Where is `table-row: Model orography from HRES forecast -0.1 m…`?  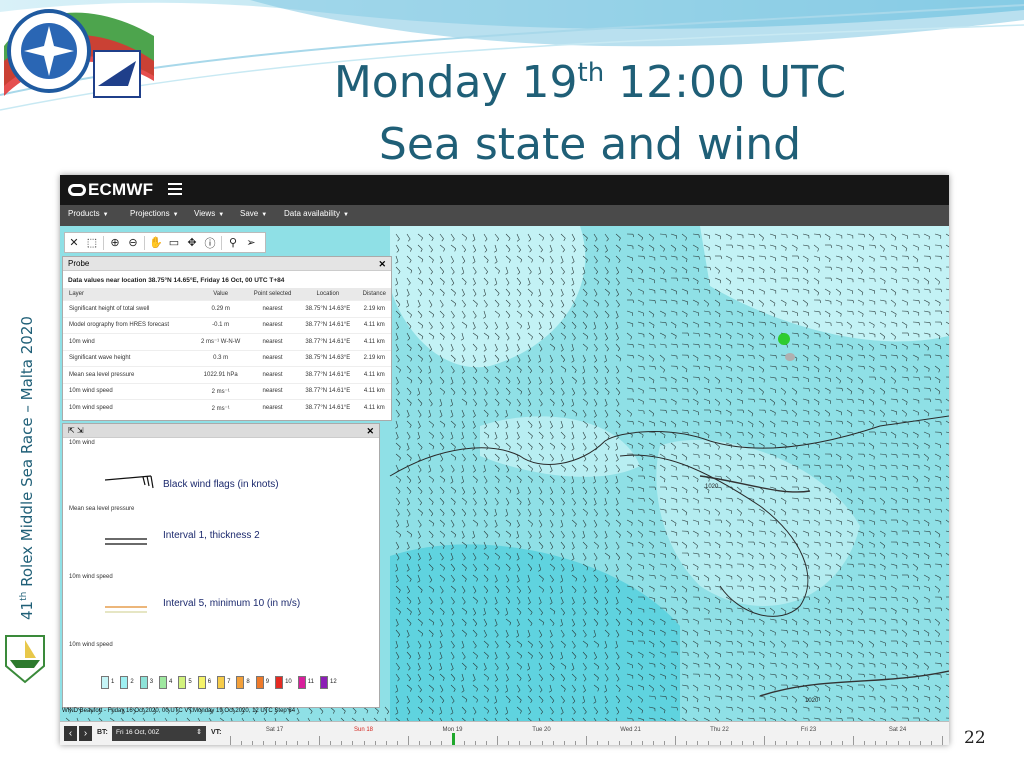
table-row: Model orography from HRES forecast -0.1 m… is located at coordinates (227, 325).